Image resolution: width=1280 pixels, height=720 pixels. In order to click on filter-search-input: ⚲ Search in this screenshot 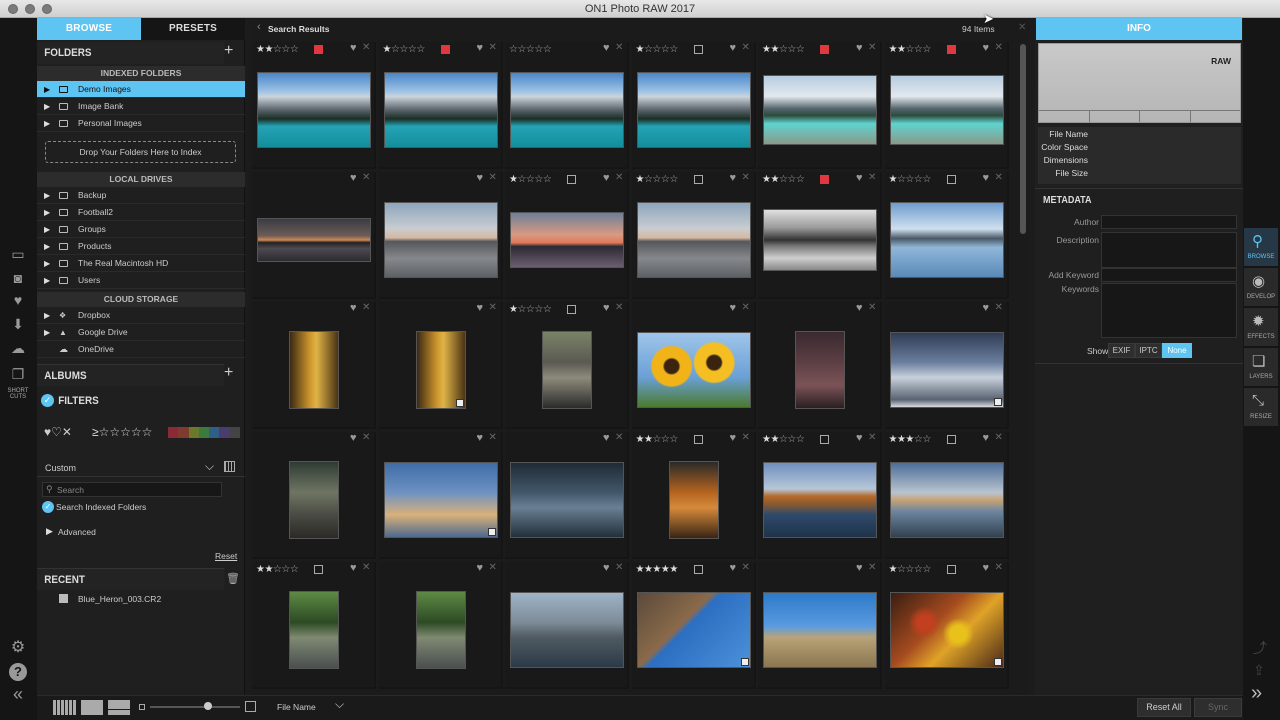, I will do `click(132, 489)`.